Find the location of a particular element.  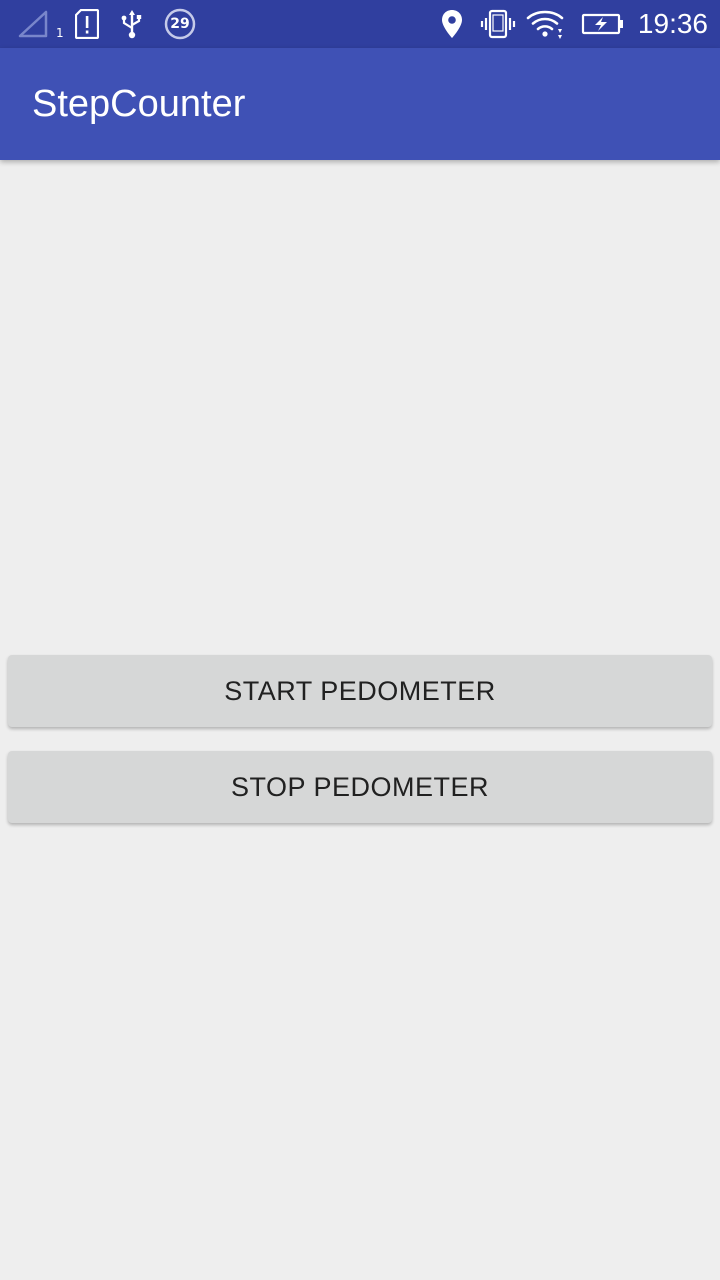

badge-icon: 29 is located at coordinates (180, 24).